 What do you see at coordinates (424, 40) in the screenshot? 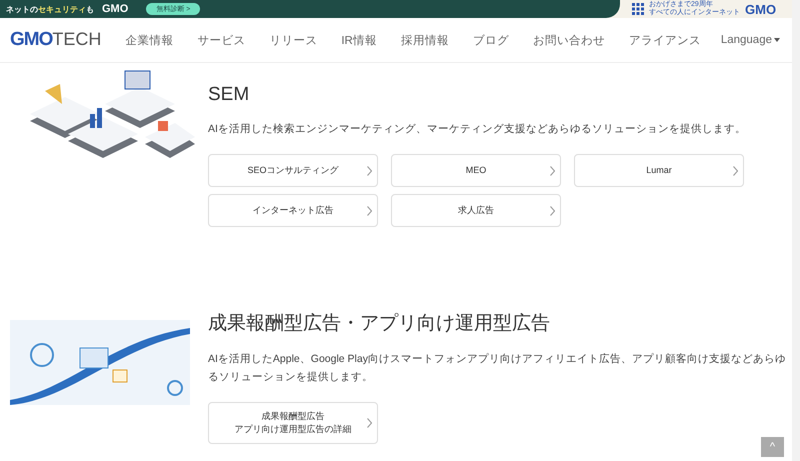
I see `nav-link: 採用情報` at bounding box center [424, 40].